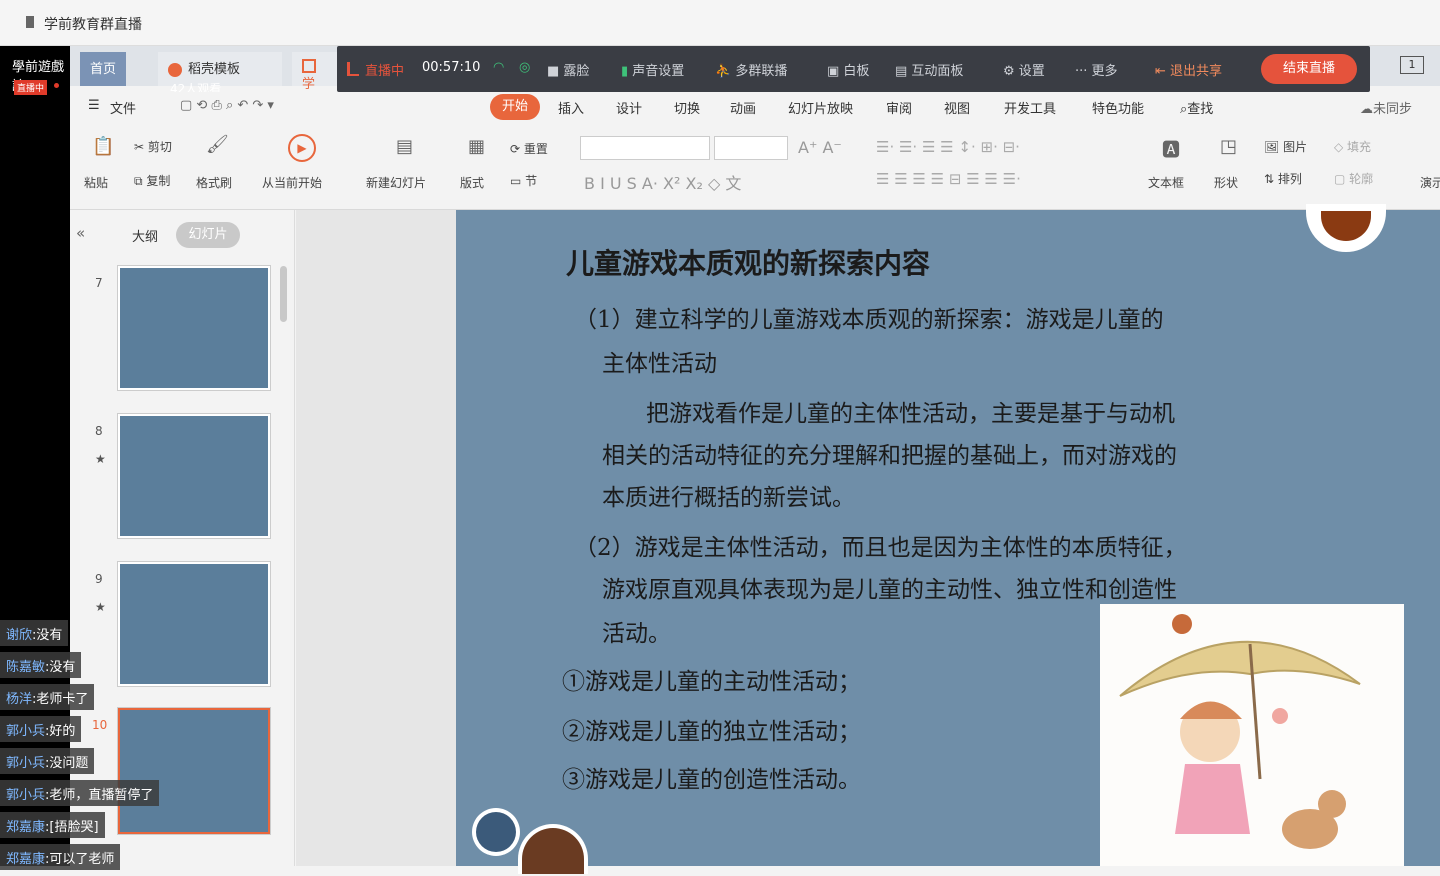 Image resolution: width=1440 pixels, height=876 pixels. Describe the element at coordinates (208, 235) in the screenshot. I see `slides-tab: 幻灯片` at that location.